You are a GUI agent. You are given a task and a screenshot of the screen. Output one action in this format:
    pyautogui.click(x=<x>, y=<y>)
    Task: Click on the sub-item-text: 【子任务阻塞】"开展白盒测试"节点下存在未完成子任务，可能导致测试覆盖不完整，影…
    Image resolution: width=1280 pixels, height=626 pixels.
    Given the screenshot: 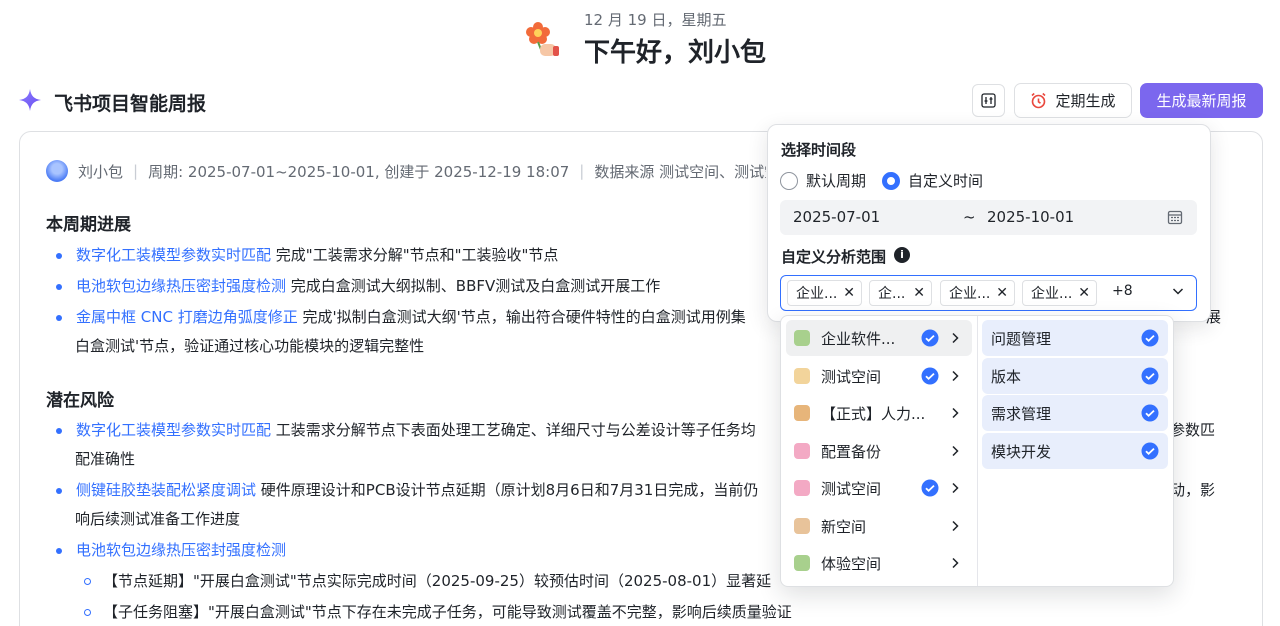 What is the action you would take?
    pyautogui.click(x=447, y=612)
    